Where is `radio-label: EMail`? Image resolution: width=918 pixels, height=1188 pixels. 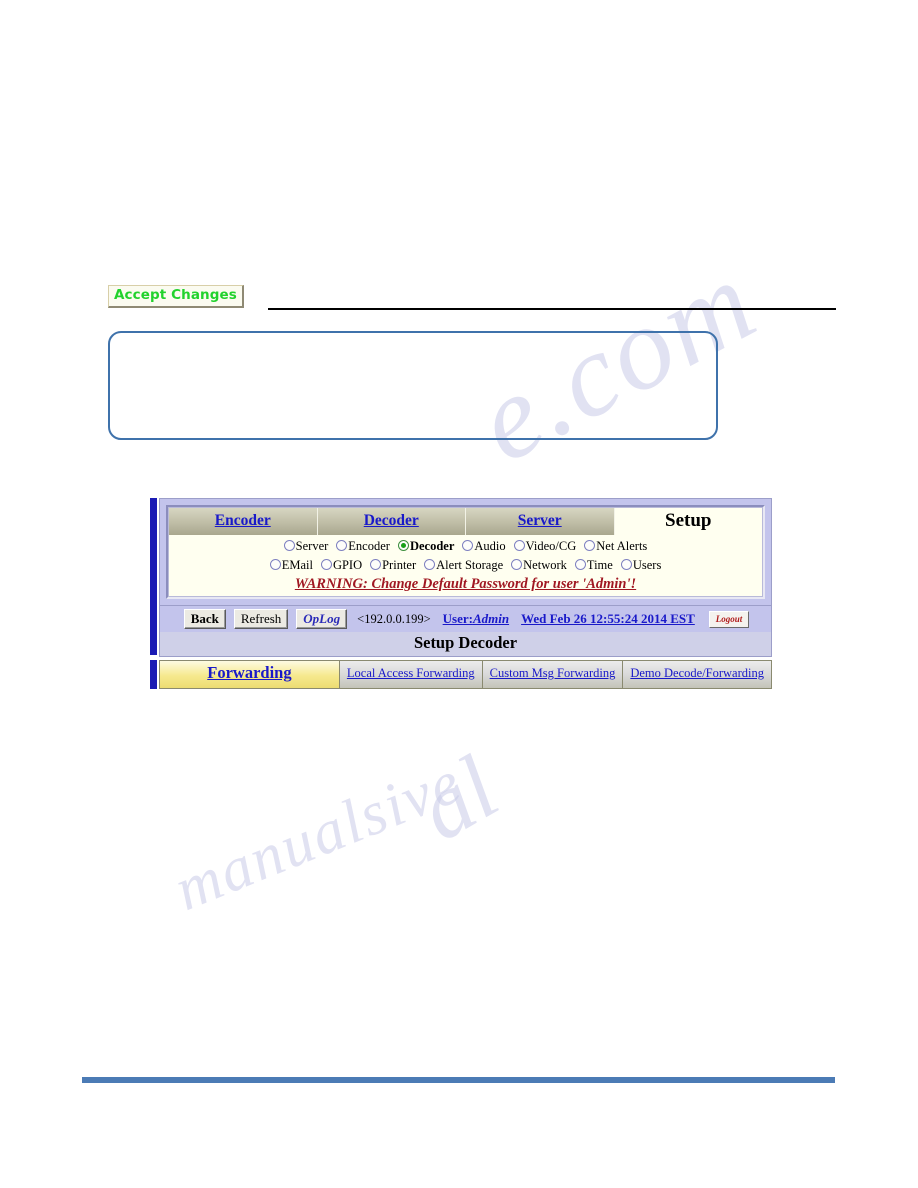 radio-label: EMail is located at coordinates (297, 565).